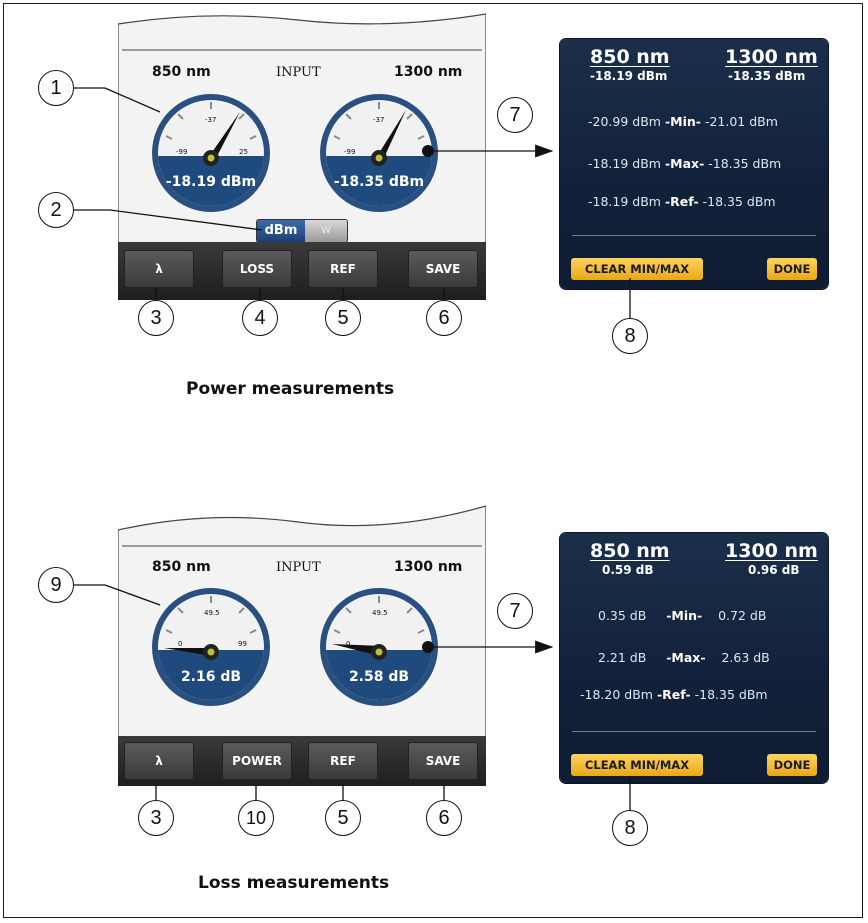 This screenshot has width=868, height=923. Describe the element at coordinates (56, 210) in the screenshot. I see `callout-2: 2` at that location.